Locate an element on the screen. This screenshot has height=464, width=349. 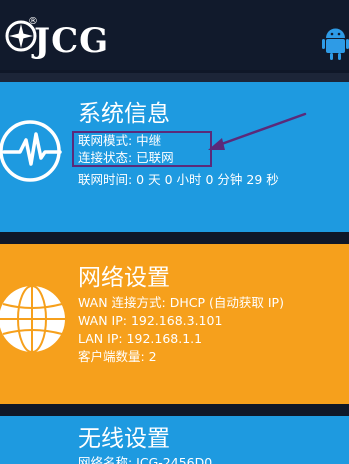
android-icon is located at coordinates (335, 44).